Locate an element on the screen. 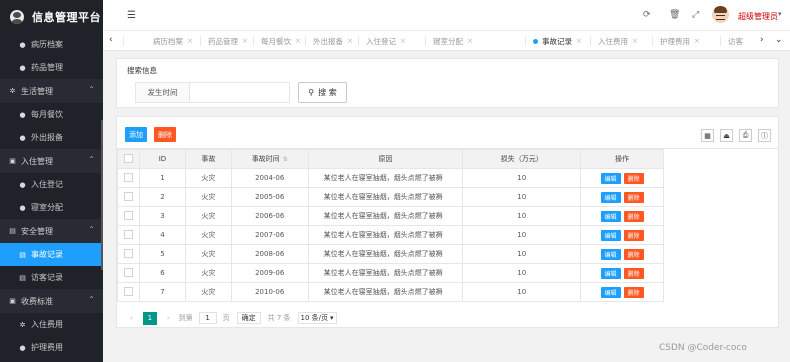 The image size is (790, 362). delete-button: 删除 is located at coordinates (165, 134).